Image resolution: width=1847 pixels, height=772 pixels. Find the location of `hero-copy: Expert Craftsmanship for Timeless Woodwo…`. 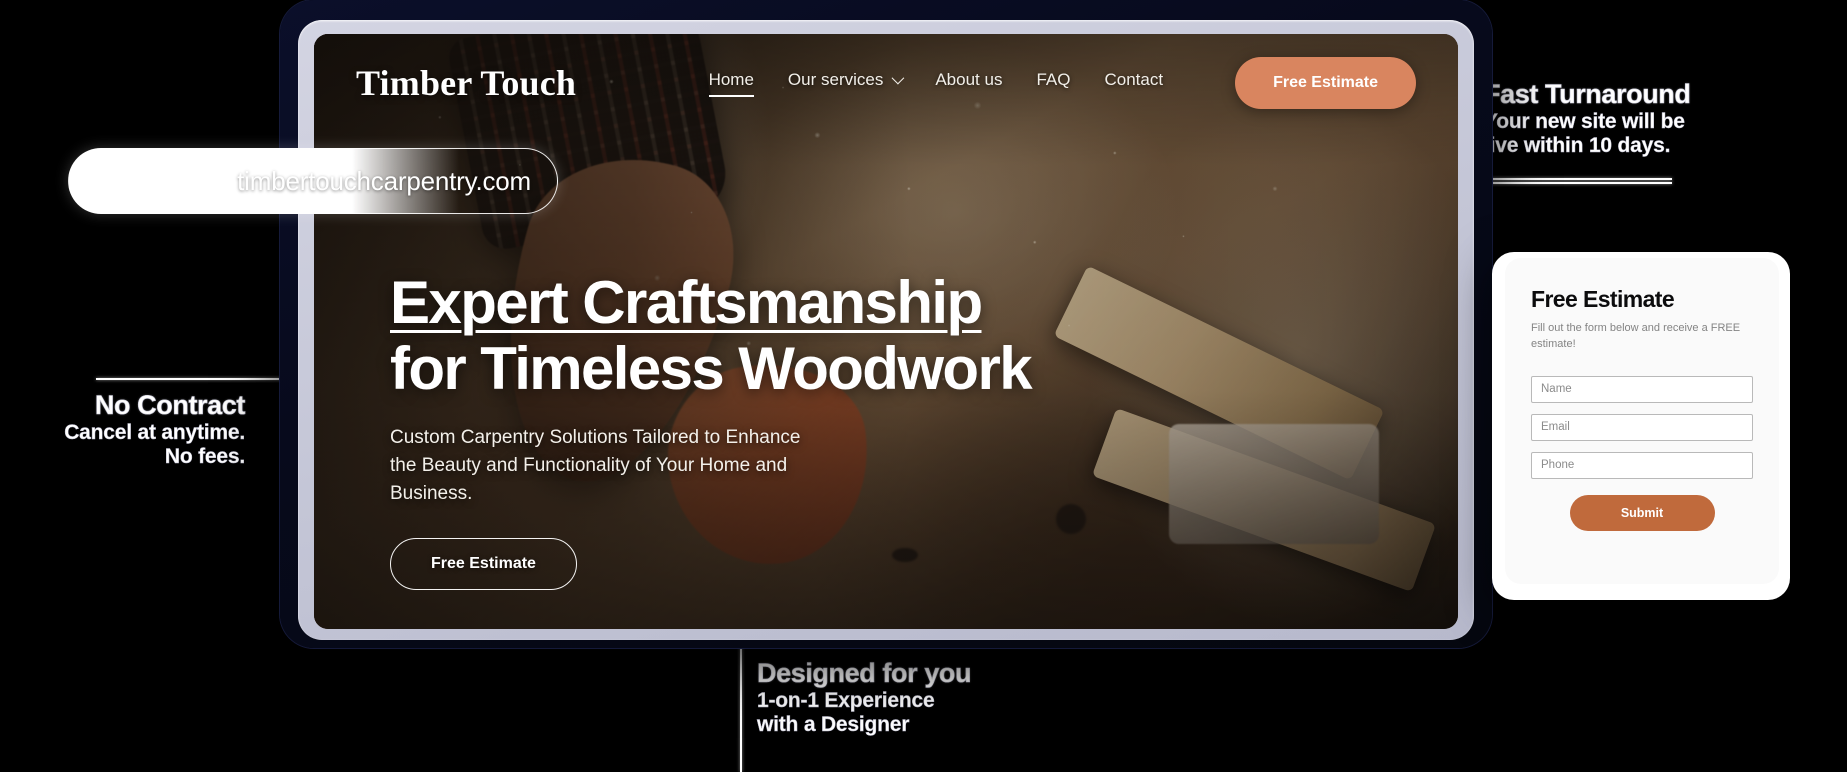

hero-copy: Expert Craftsmanship for Timeless Woodwo… is located at coordinates (711, 429).